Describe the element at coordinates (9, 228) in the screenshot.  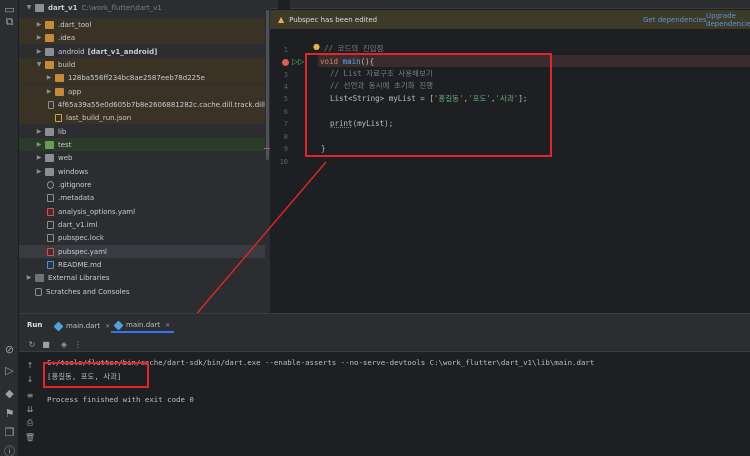
I see `activity-strip: ▭ ⧉ ⊘ ▷ ◆ ⚑ ❒ ⓘ` at that location.